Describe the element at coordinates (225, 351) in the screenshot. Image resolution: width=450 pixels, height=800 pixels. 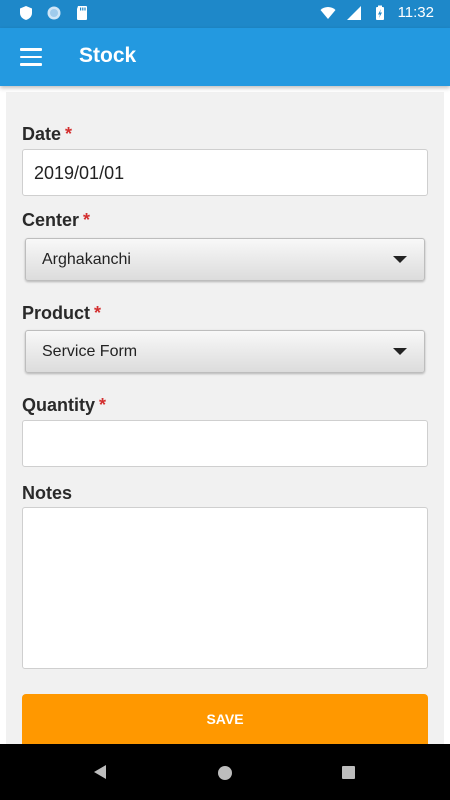
I see `product-select: Service Form` at that location.